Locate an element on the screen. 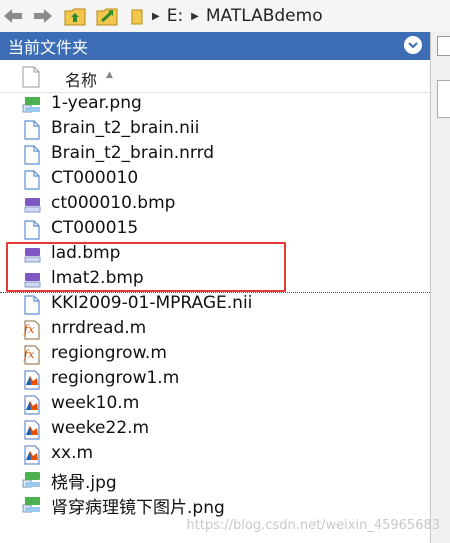  file-row: CT000015 is located at coordinates (215, 229).